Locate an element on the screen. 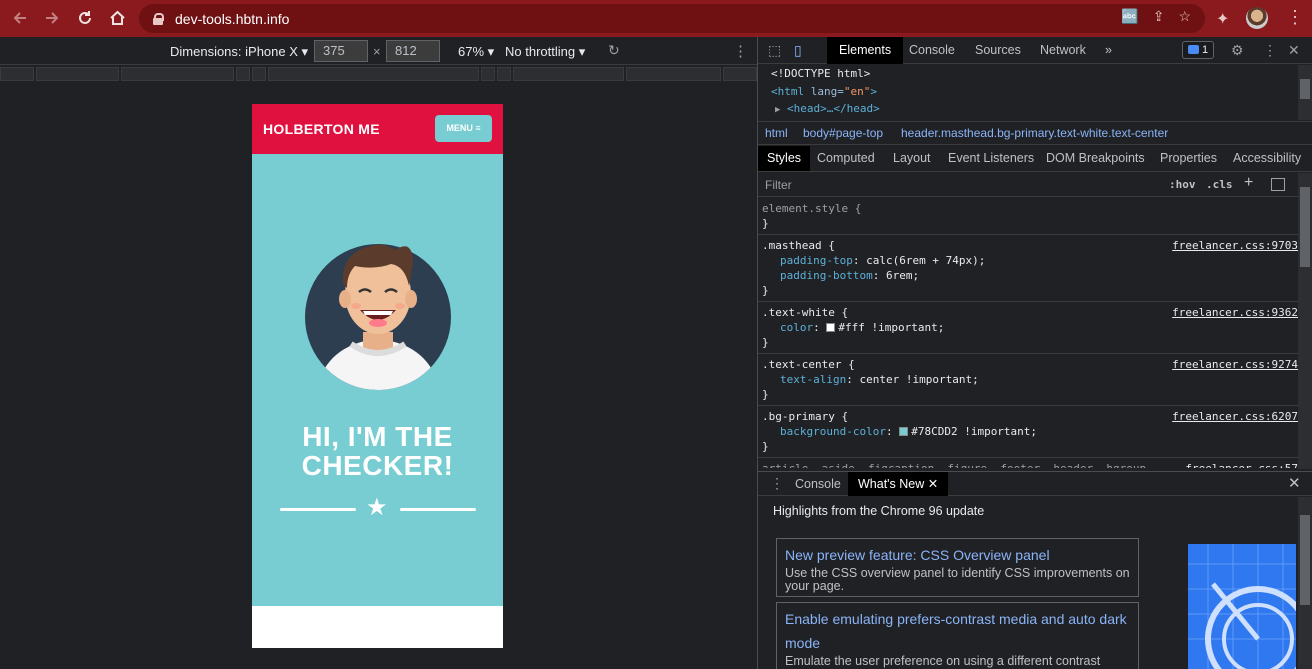 The width and height of the screenshot is (1312, 669). whats-new-scrollbar is located at coordinates (1305, 583).